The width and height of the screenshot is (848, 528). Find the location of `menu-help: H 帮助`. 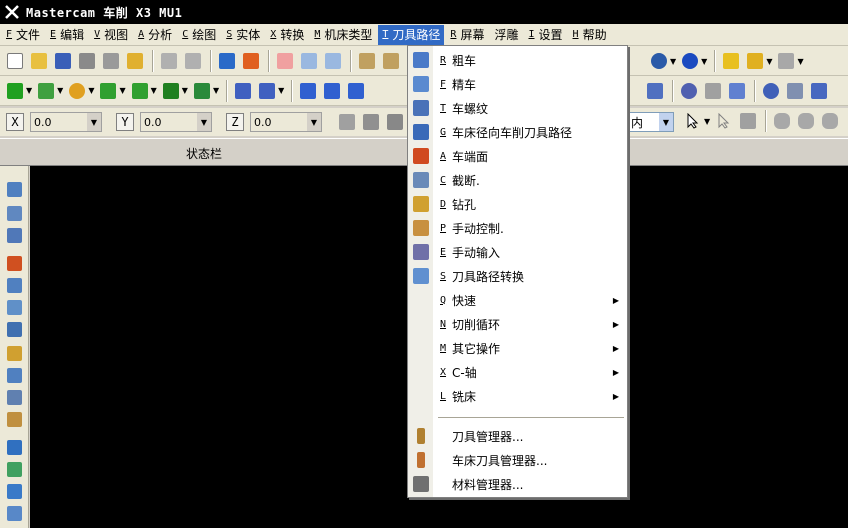

menu-help: H 帮助 is located at coordinates (590, 35).